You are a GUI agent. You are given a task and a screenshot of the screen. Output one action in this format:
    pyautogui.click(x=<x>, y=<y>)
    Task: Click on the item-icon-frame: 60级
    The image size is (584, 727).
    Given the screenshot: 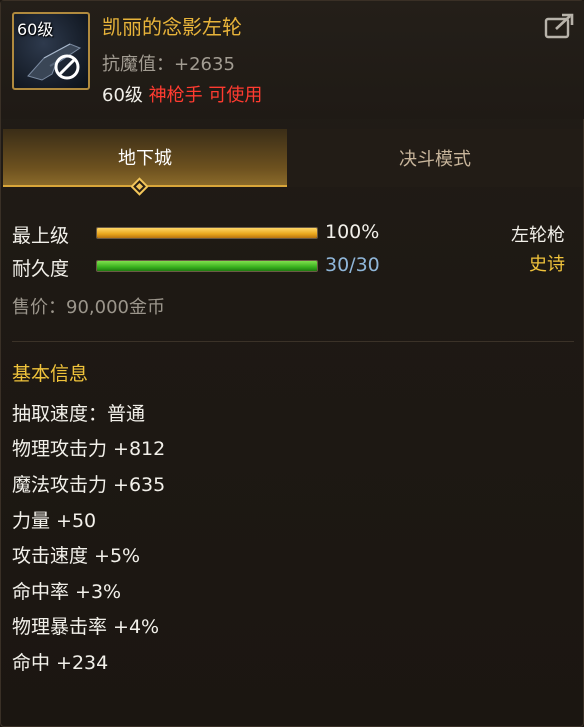 What is the action you would take?
    pyautogui.click(x=51, y=51)
    